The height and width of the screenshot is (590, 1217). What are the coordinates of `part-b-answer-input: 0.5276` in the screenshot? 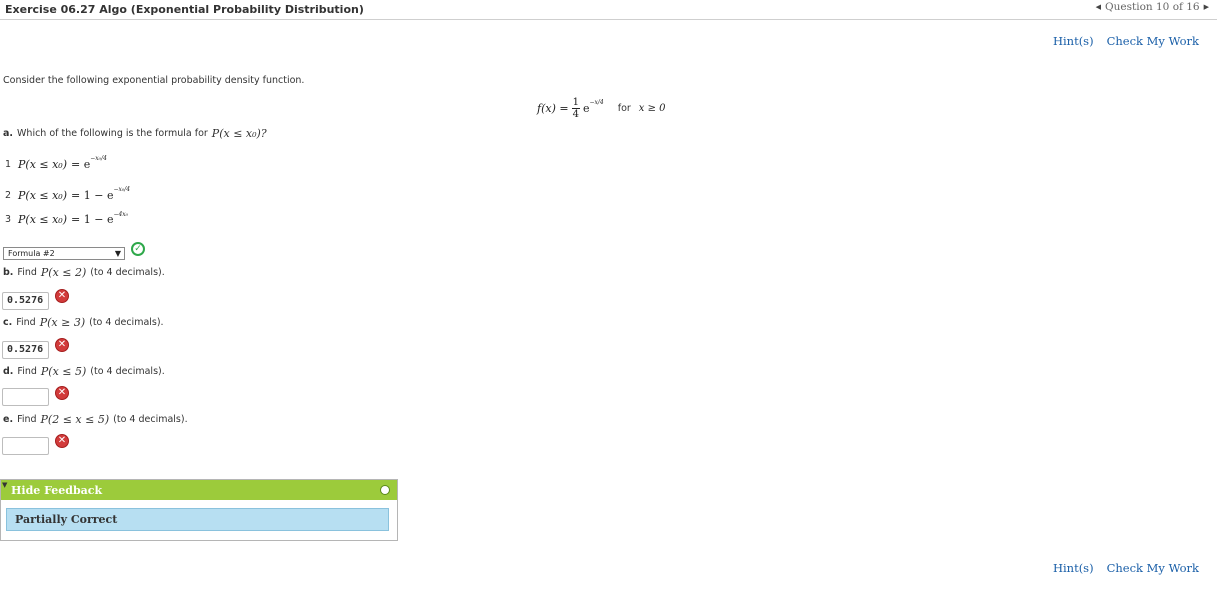 It's located at (25, 301).